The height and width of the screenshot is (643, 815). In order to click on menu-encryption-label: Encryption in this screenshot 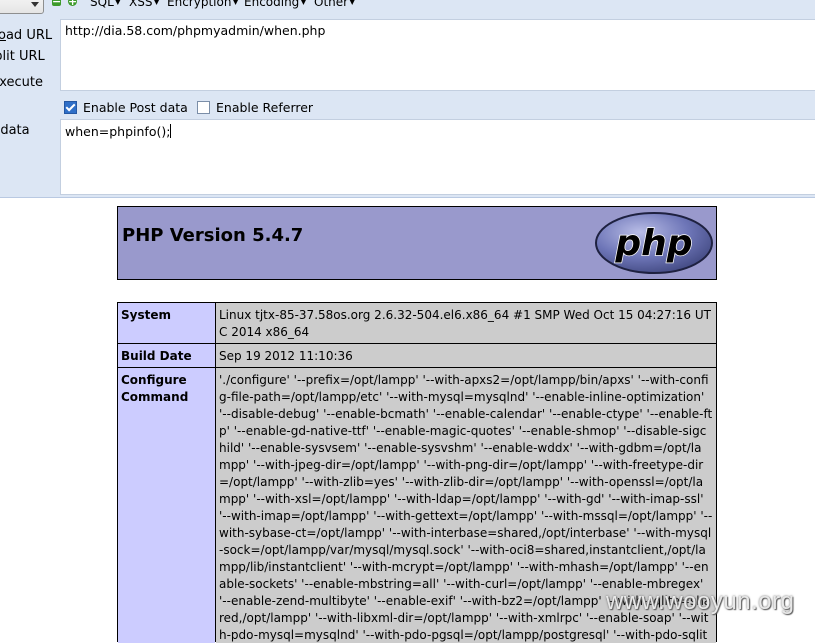, I will do `click(199, 4)`.